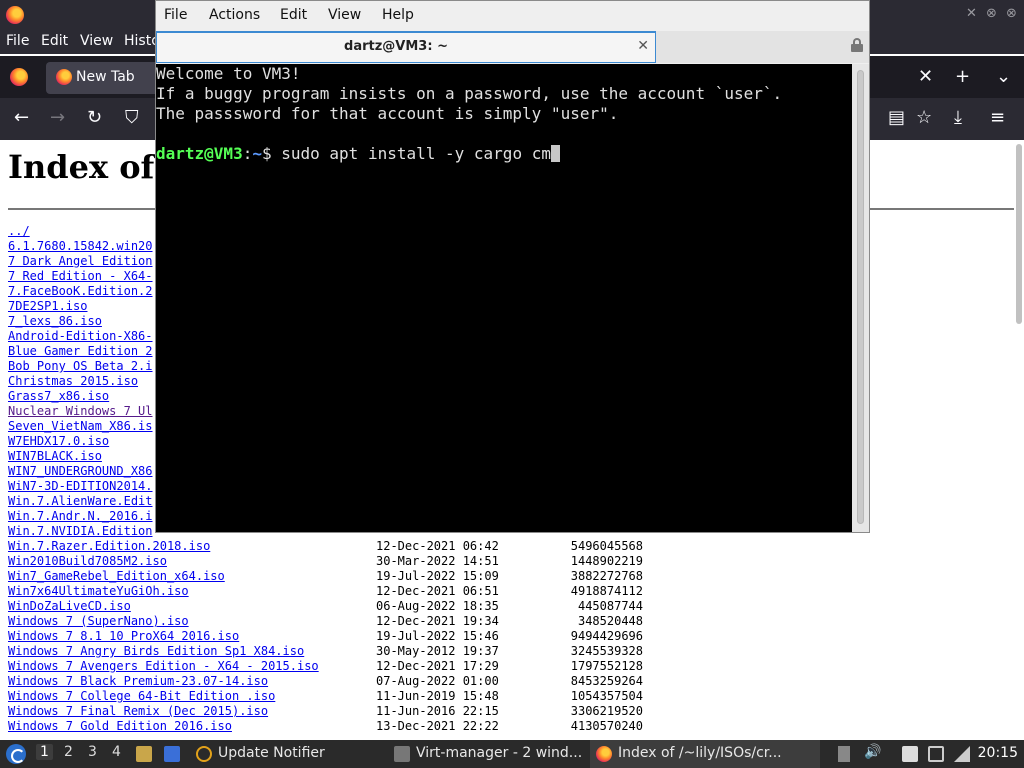  What do you see at coordinates (344, 15) in the screenshot?
I see `terminal-menu-view: View` at bounding box center [344, 15].